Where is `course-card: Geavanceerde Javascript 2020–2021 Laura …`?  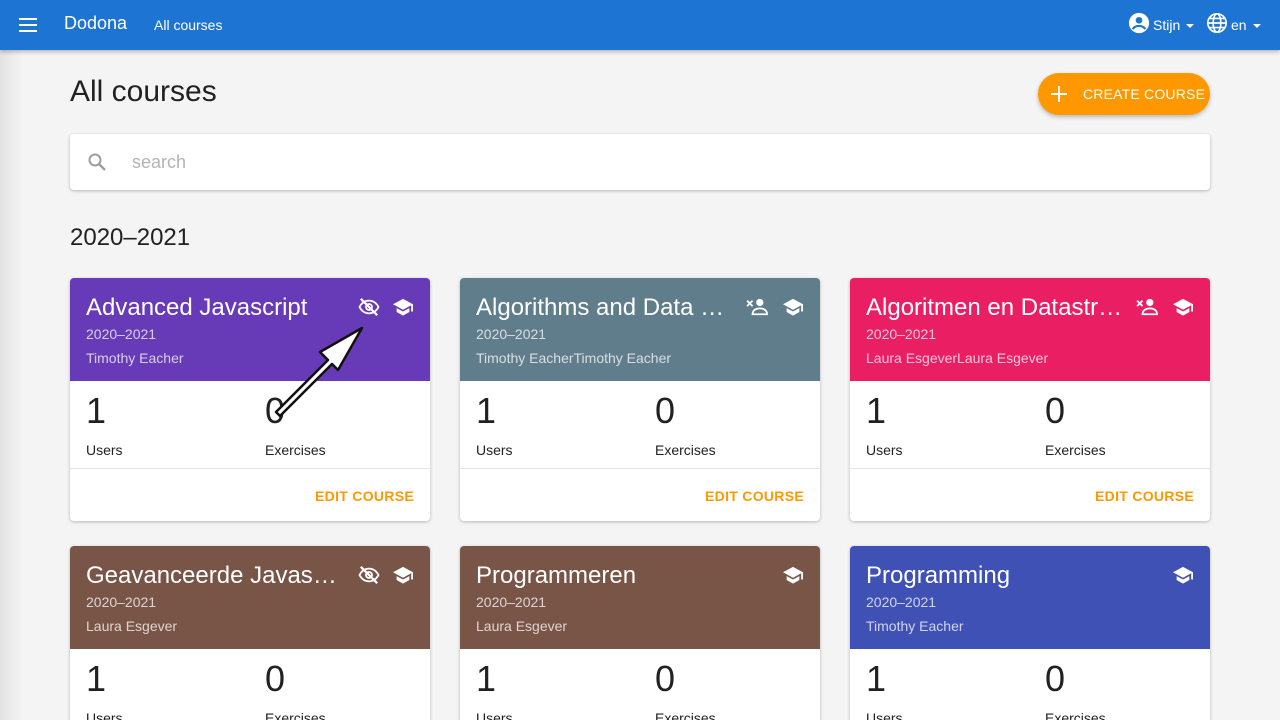
course-card: Geavanceerde Javascript 2020–2021 Laura … is located at coordinates (250, 633).